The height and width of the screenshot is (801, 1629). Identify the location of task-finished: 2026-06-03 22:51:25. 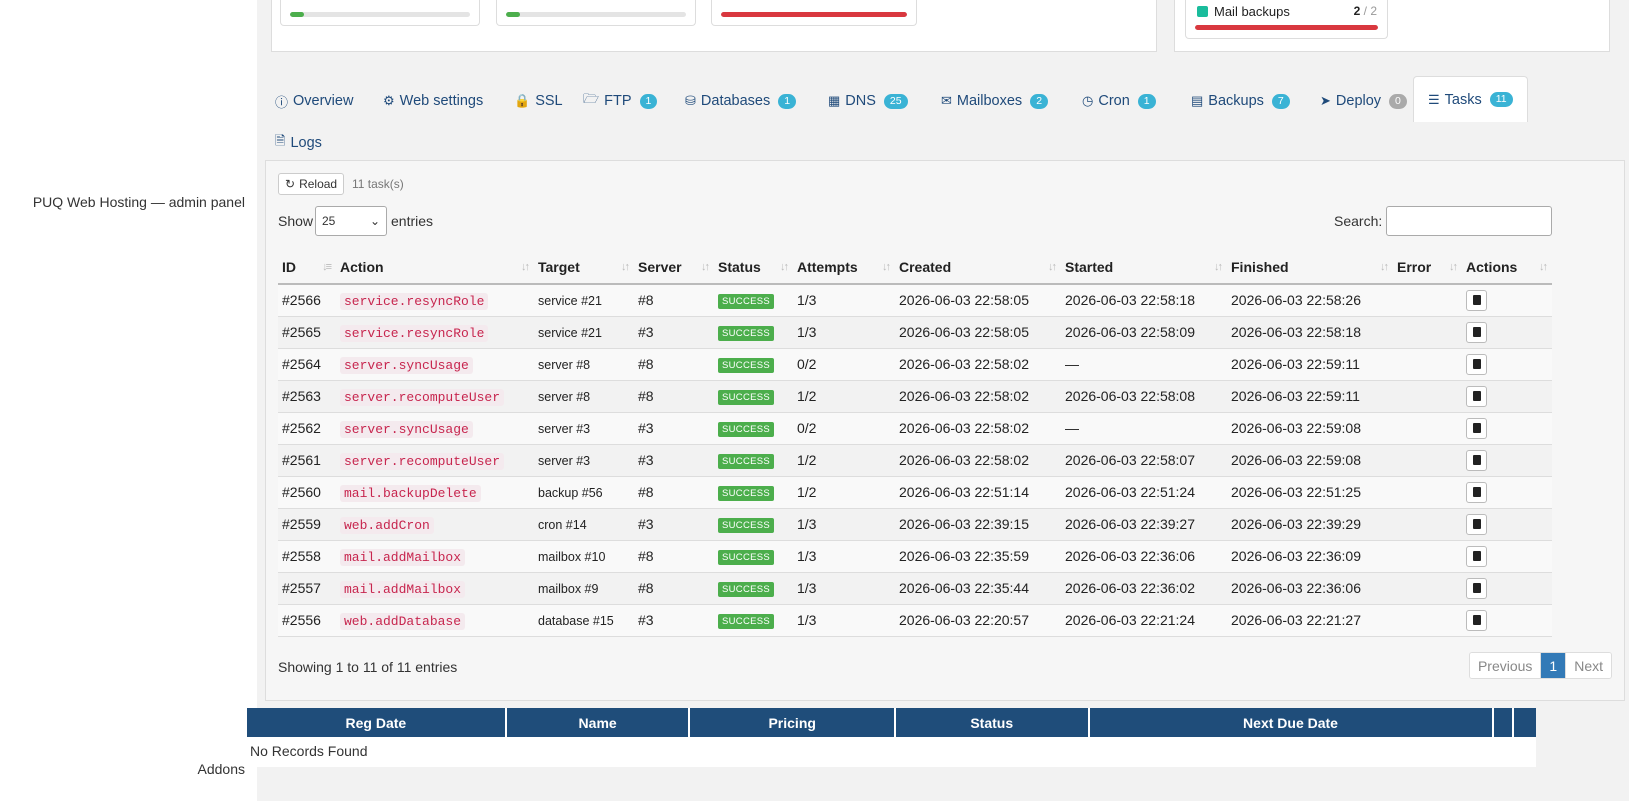
(1296, 492).